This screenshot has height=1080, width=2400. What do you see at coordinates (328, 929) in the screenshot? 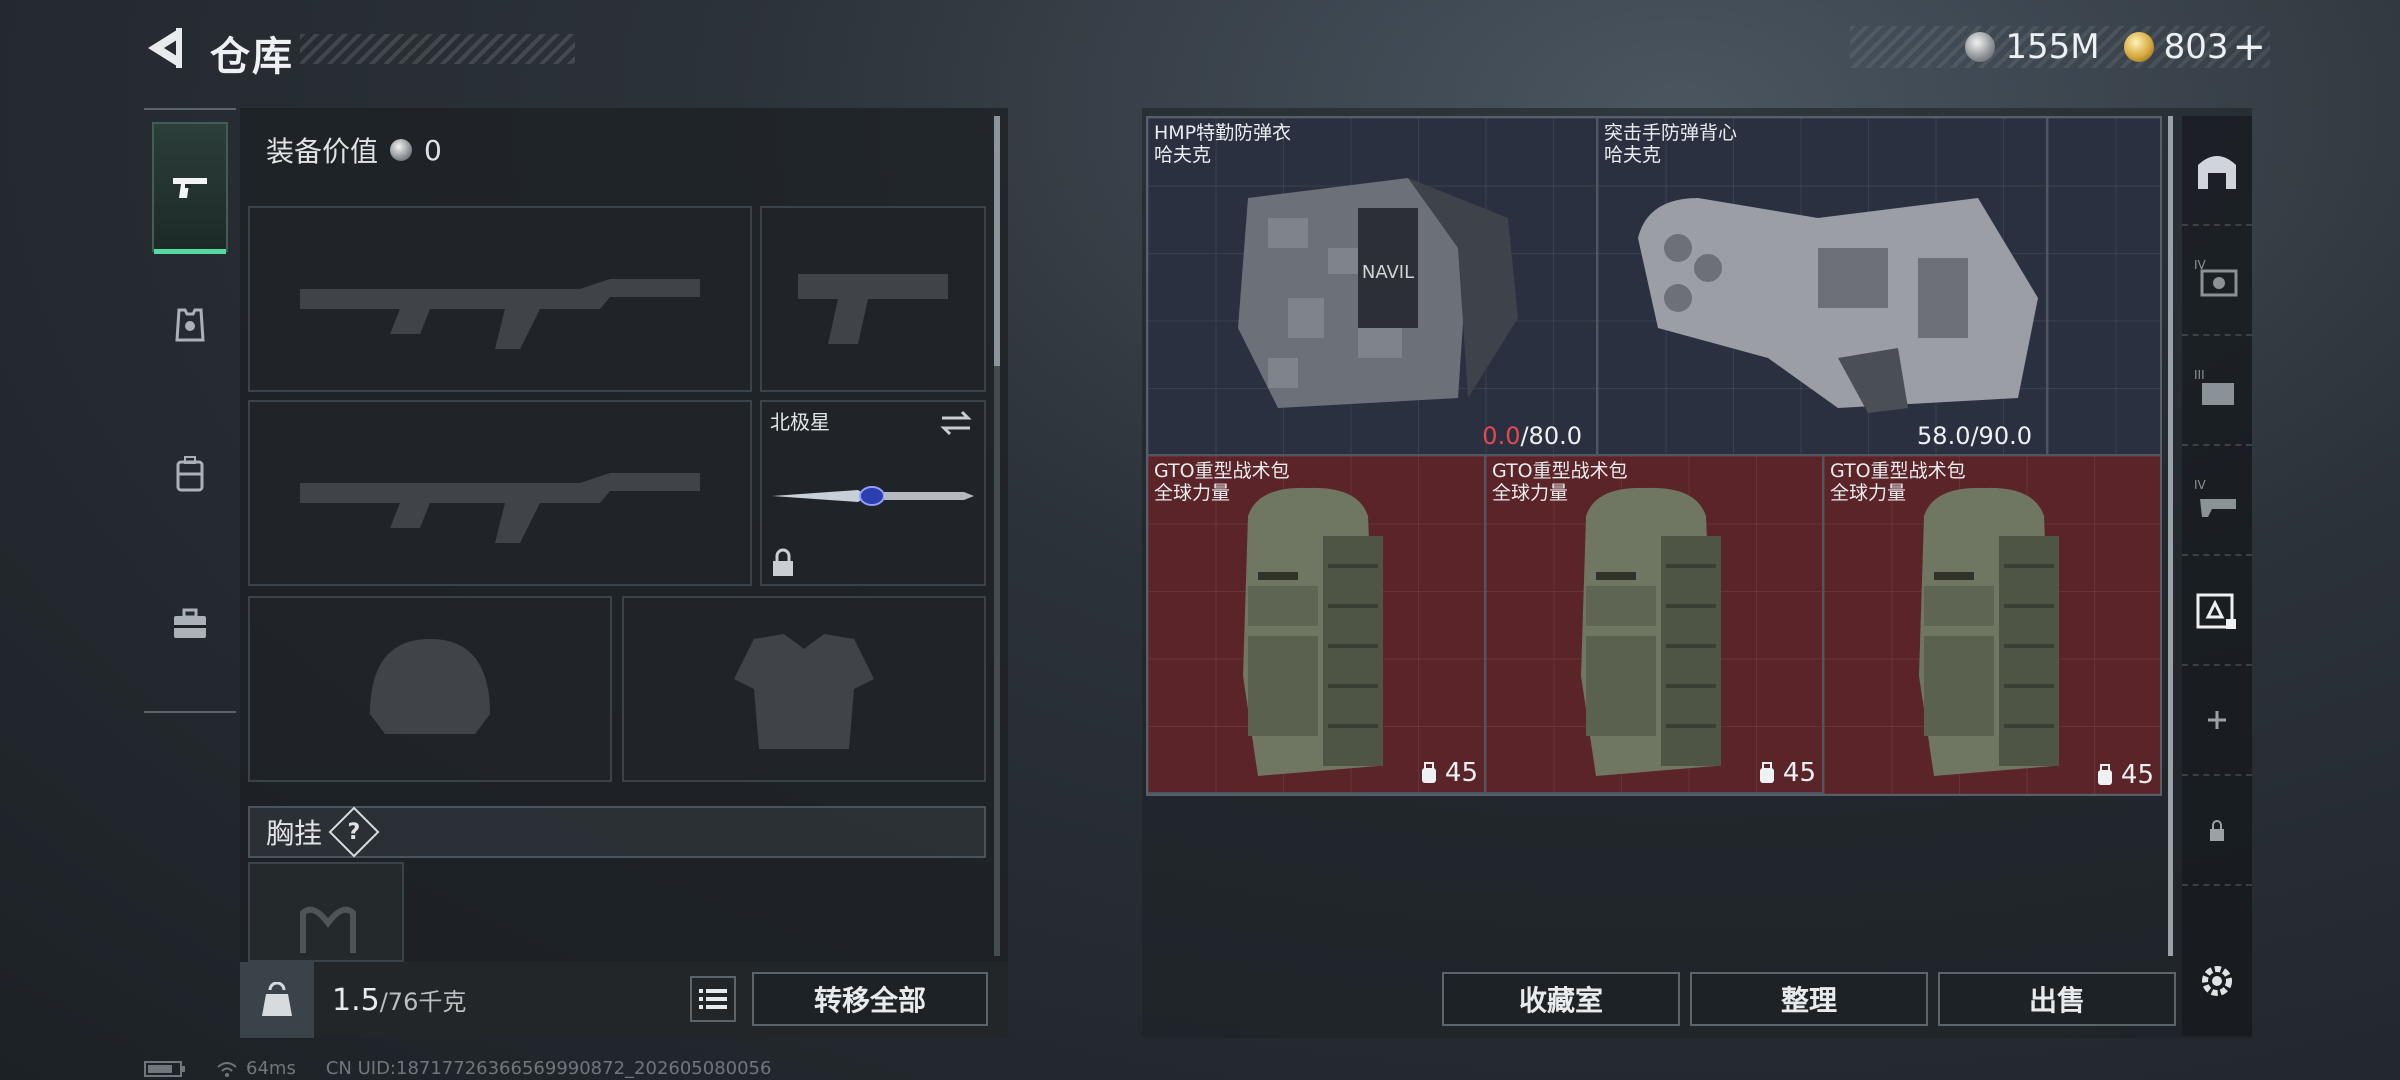
I see `chest-rig-silhouette-icon` at bounding box center [328, 929].